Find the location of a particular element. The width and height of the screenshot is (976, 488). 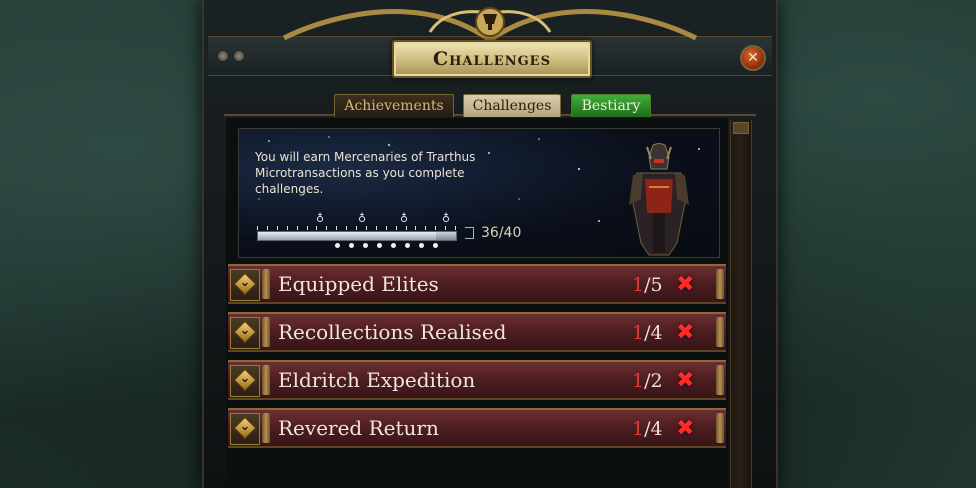

challenge-row-equipped-elites: ⌄ Equipped Elites 1/5 ✖ is located at coordinates (477, 284).